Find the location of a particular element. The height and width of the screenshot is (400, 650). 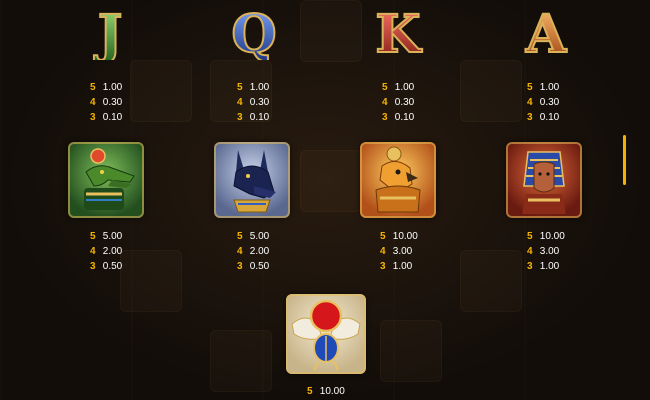

horus-falcon-icon is located at coordinates (398, 180).